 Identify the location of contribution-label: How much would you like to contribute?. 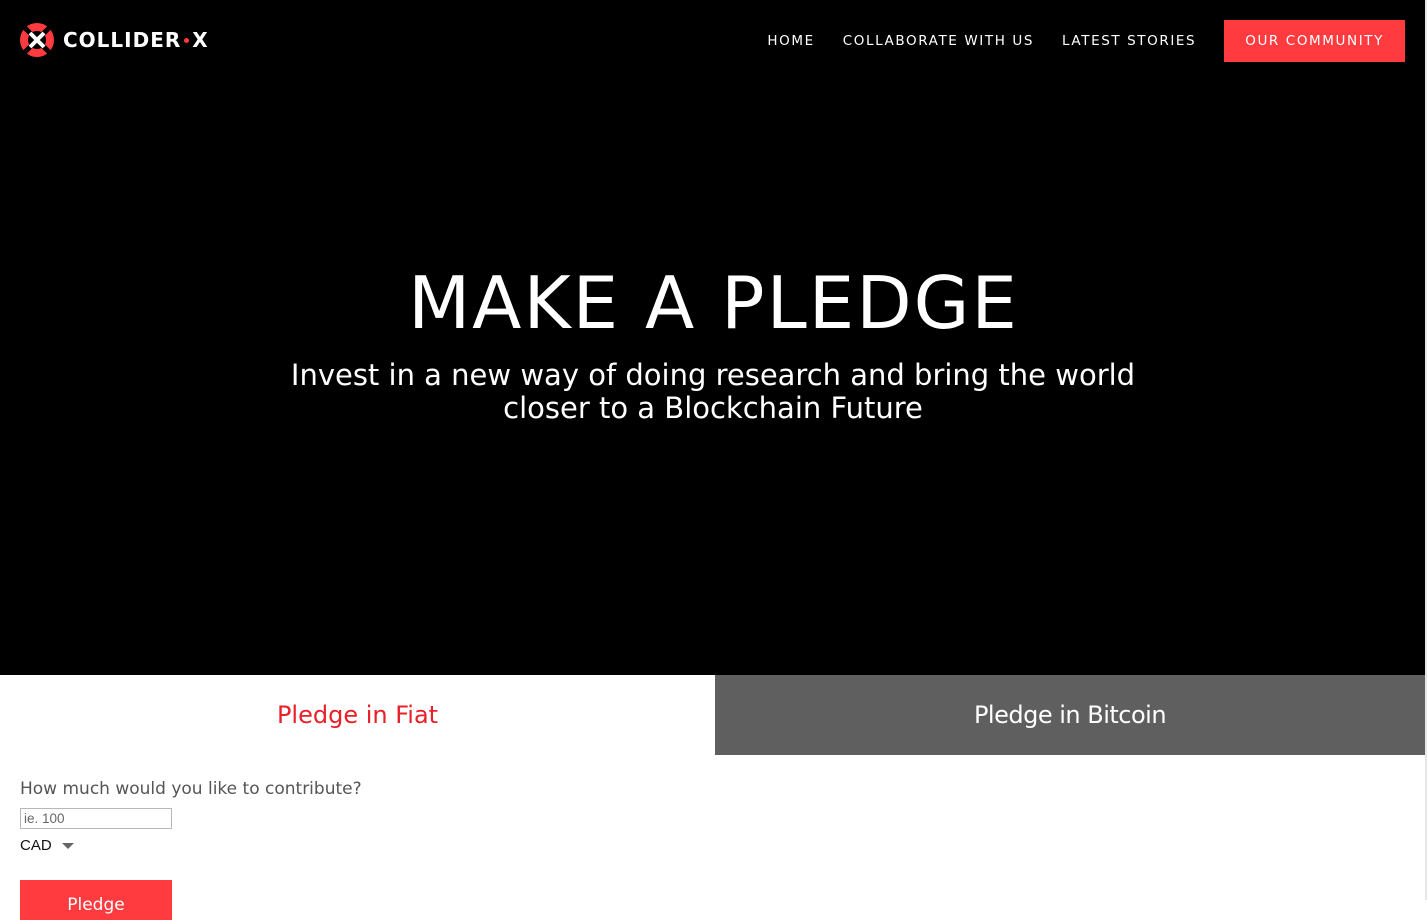
(191, 789).